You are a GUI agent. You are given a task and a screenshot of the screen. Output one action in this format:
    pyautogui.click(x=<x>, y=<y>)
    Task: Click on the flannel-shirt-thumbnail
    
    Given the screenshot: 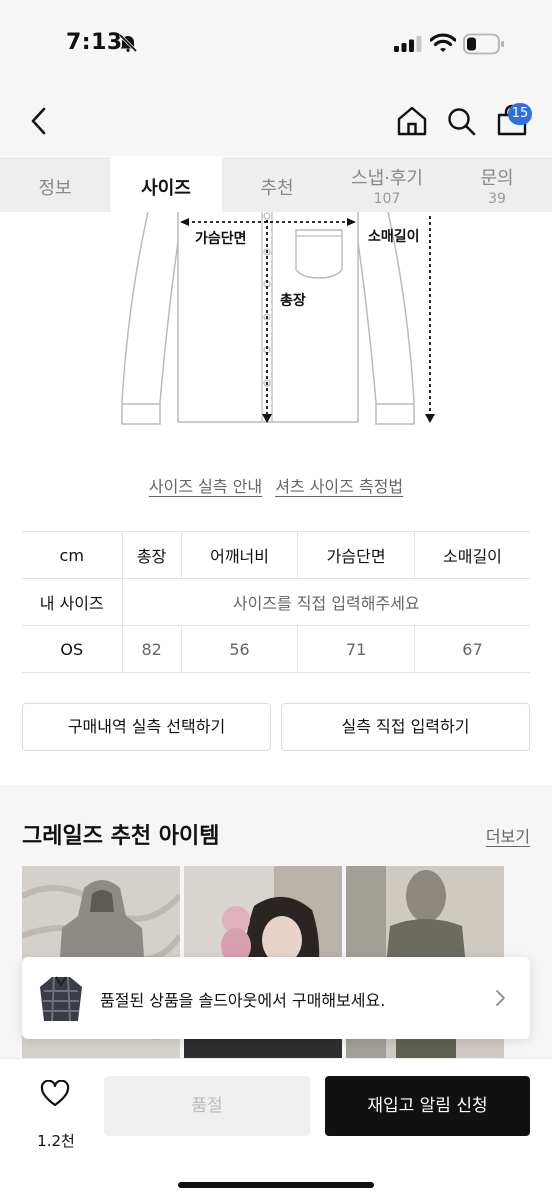 What is the action you would take?
    pyautogui.click(x=61, y=999)
    